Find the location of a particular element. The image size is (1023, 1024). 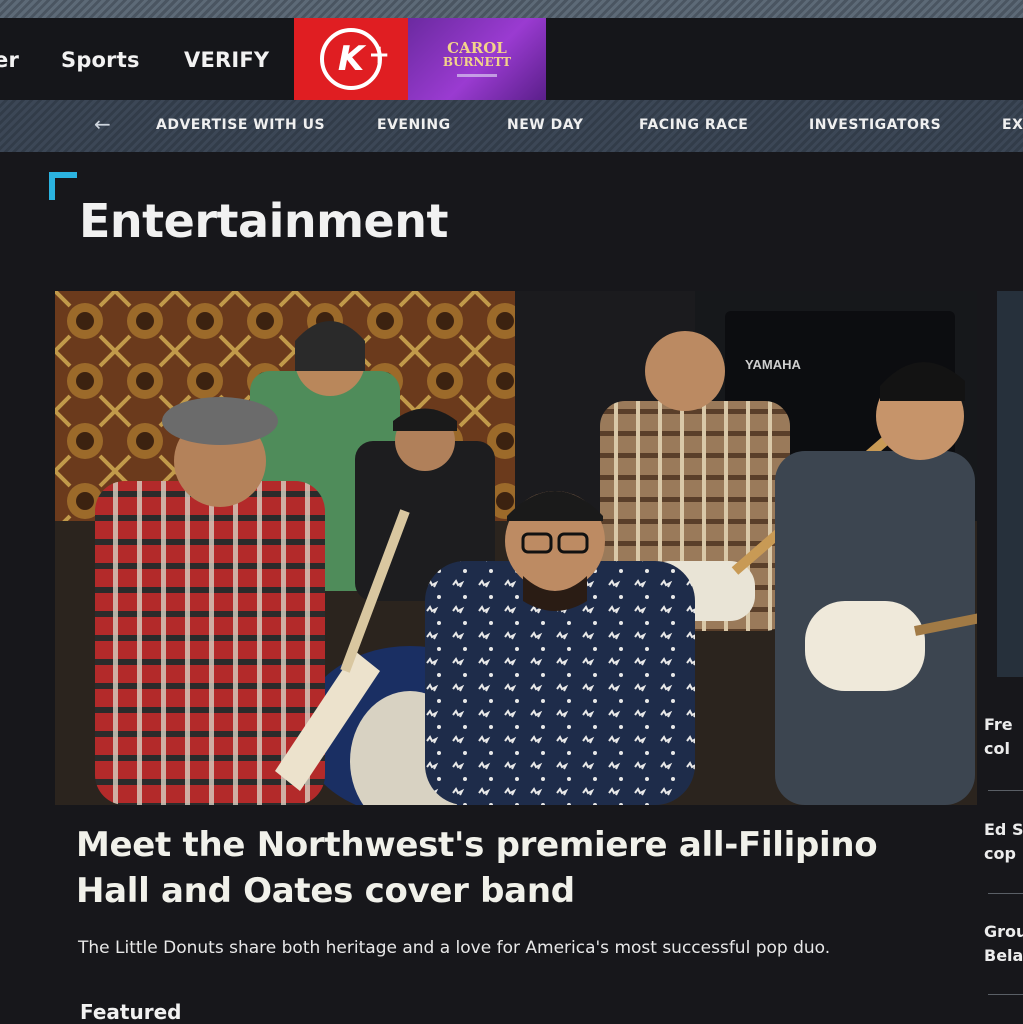

nav-item-cut: er is located at coordinates (9, 60).